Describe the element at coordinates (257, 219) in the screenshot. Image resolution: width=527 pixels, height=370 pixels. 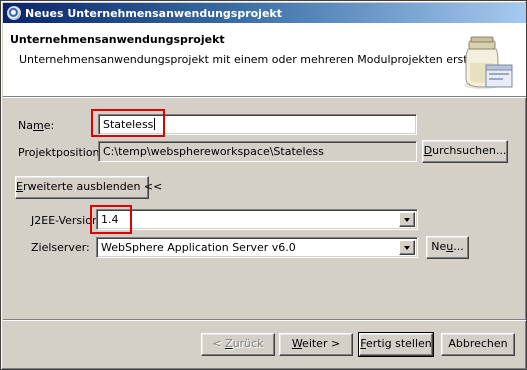
I see `j2ee-version-select: 1.4` at that location.